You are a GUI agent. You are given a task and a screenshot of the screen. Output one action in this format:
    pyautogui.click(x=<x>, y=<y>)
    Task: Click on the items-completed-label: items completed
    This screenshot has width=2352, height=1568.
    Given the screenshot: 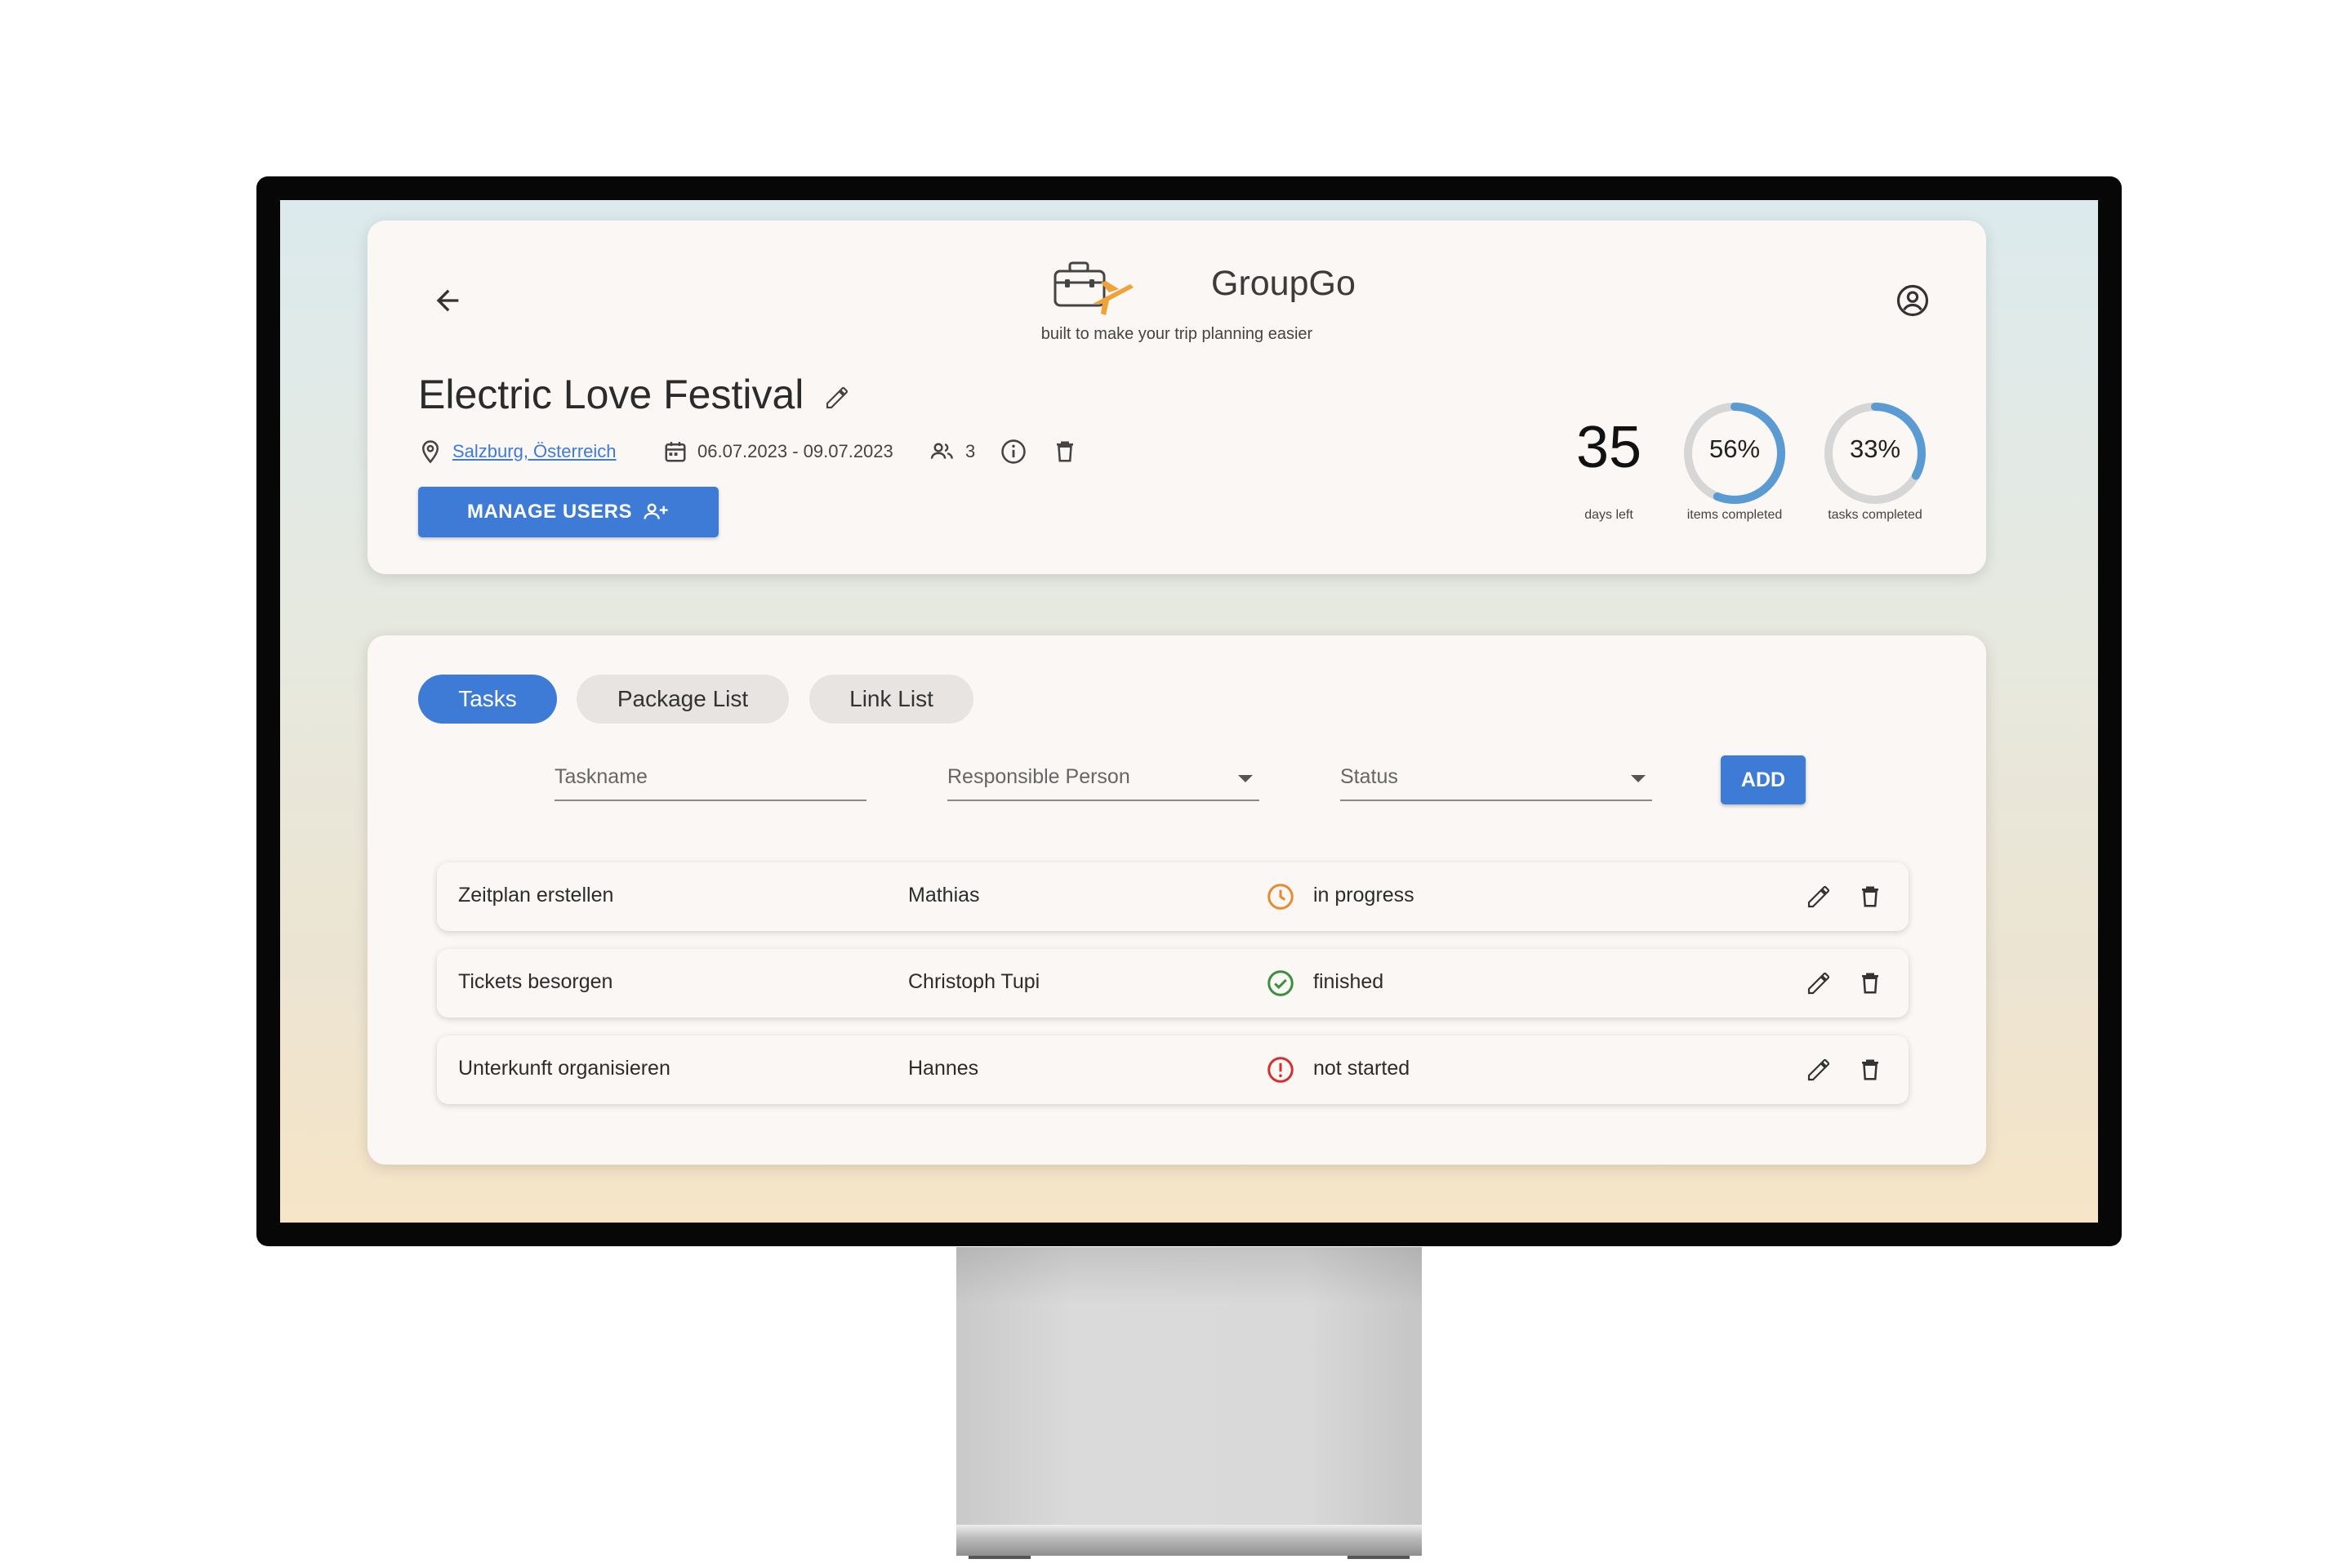 What is the action you would take?
    pyautogui.click(x=1734, y=515)
    